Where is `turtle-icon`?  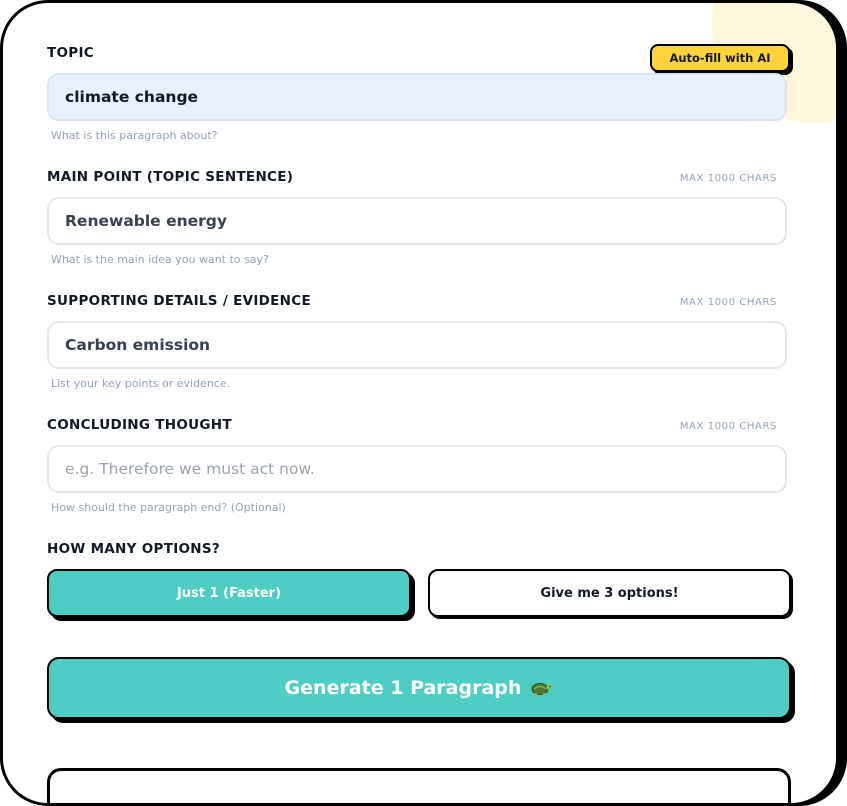 turtle-icon is located at coordinates (541, 688).